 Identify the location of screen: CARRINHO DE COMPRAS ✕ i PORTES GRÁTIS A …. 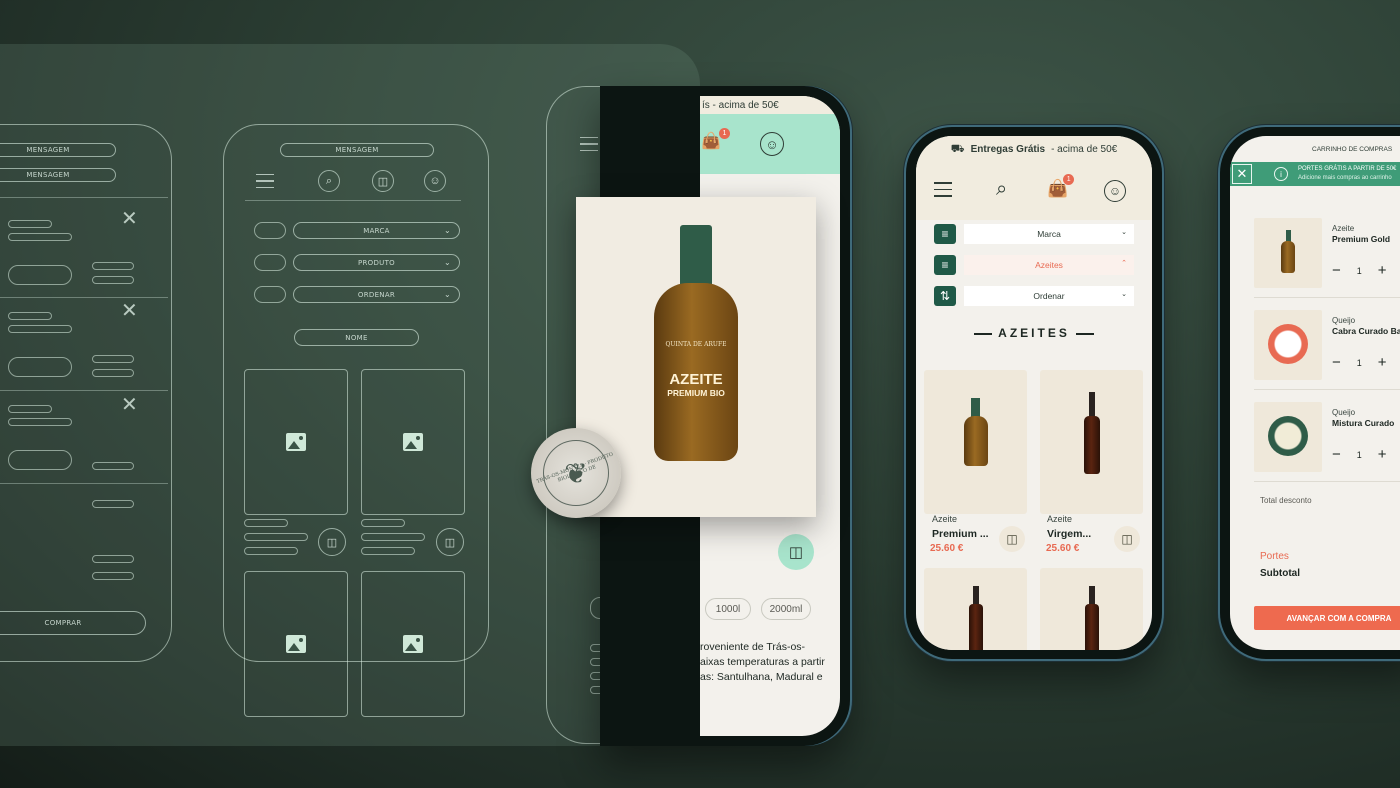
(1315, 393).